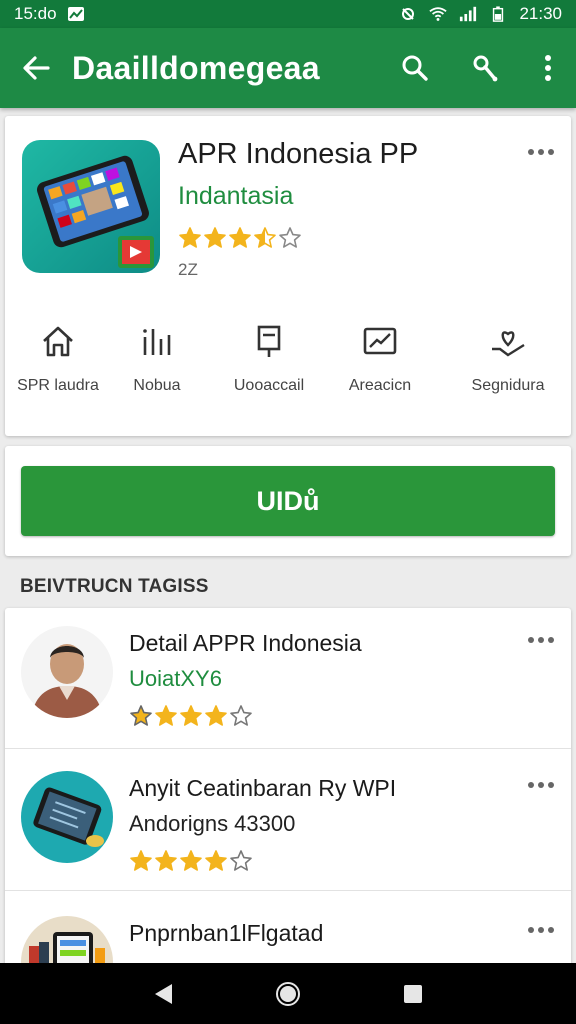  I want to click on install-card: UIDů, so click(288, 501).